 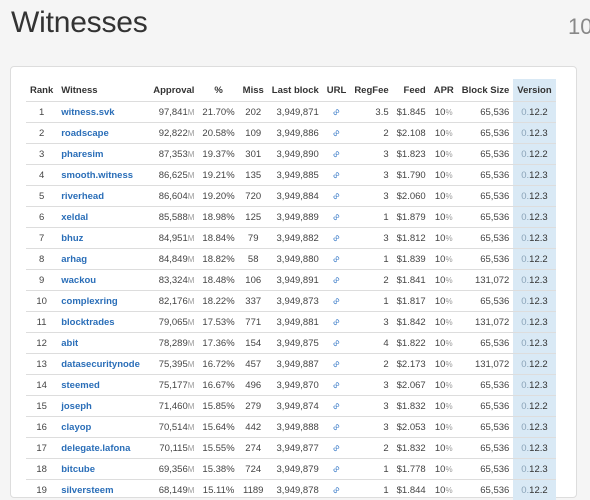 I want to click on feed-cell: $1.778, so click(x=411, y=469).